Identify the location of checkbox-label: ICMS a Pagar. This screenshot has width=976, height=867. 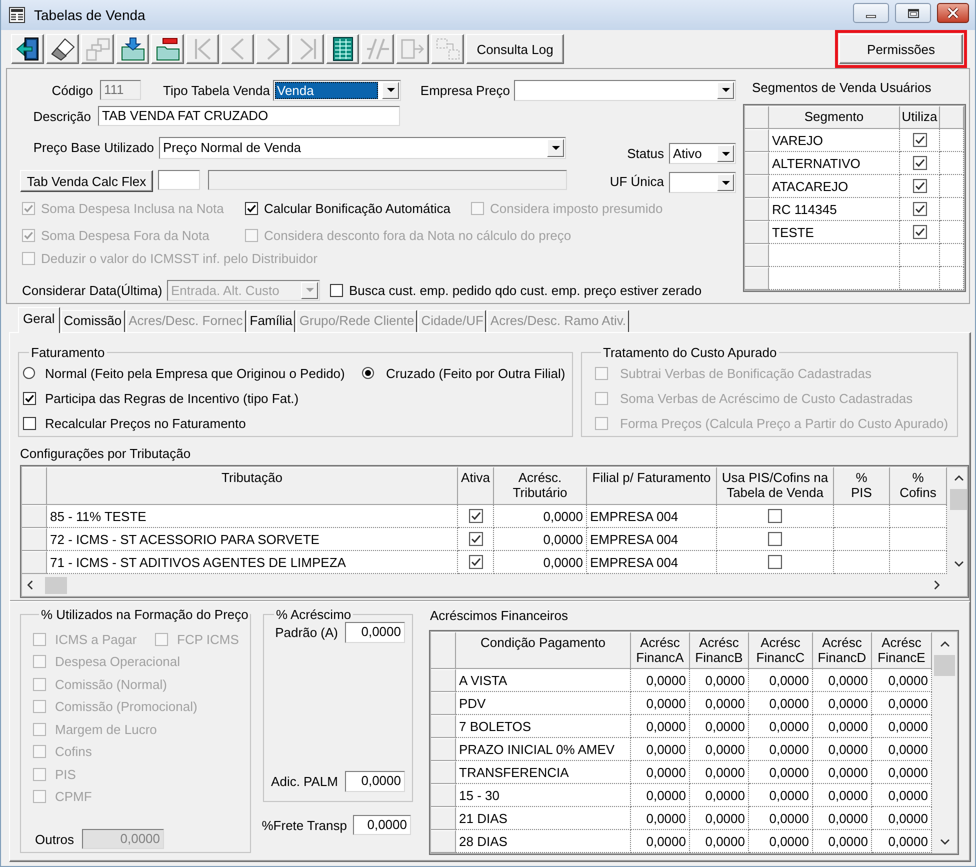
(96, 639).